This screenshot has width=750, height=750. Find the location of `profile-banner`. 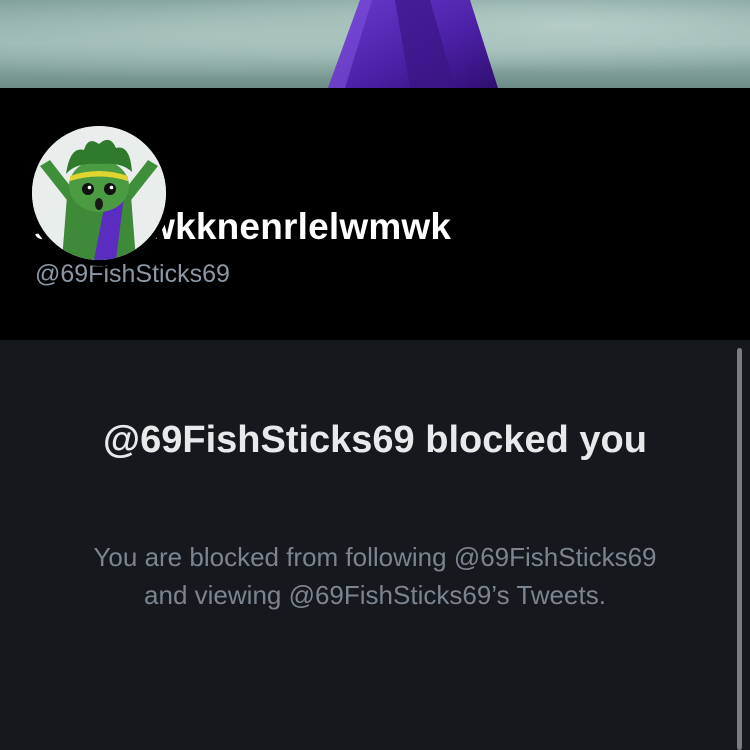

profile-banner is located at coordinates (375, 44).